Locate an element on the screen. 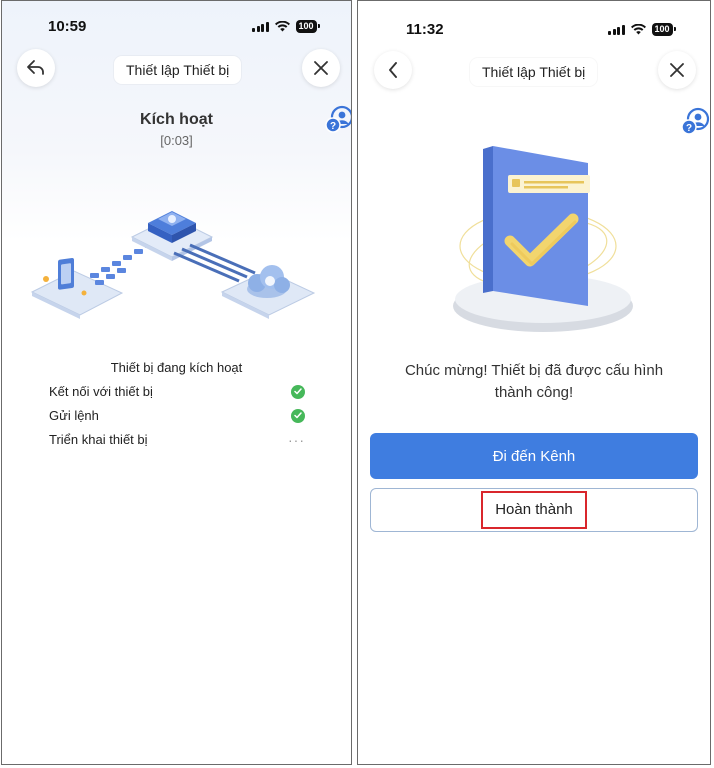 The height and width of the screenshot is (768, 714). step-row: Gửi lệnh is located at coordinates (177, 415).